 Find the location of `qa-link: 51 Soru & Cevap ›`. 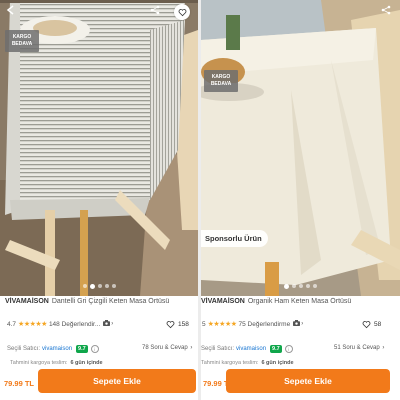

qa-link: 51 Soru & Cevap › is located at coordinates (359, 348).